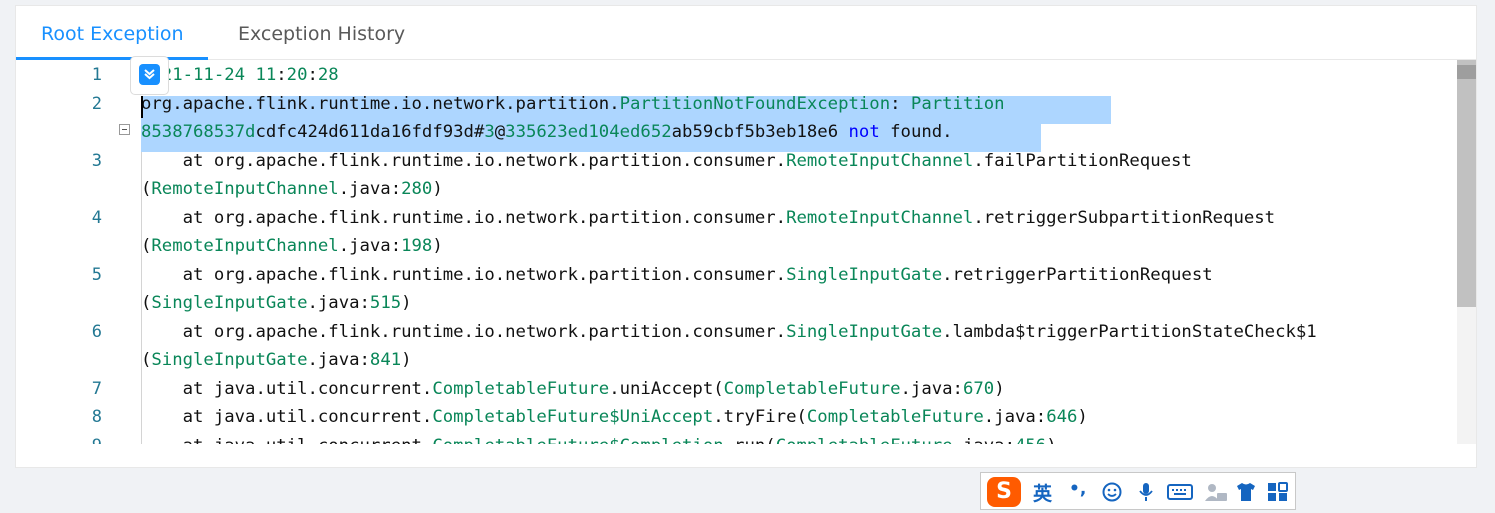 The height and width of the screenshot is (513, 1495). I want to click on code-token: .uniAccept(, so click(666, 388).